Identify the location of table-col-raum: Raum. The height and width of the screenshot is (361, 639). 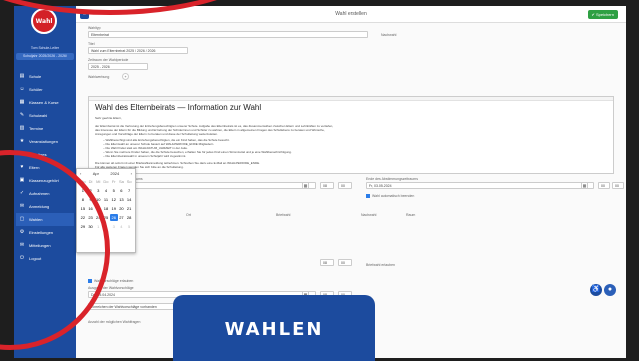
(411, 215).